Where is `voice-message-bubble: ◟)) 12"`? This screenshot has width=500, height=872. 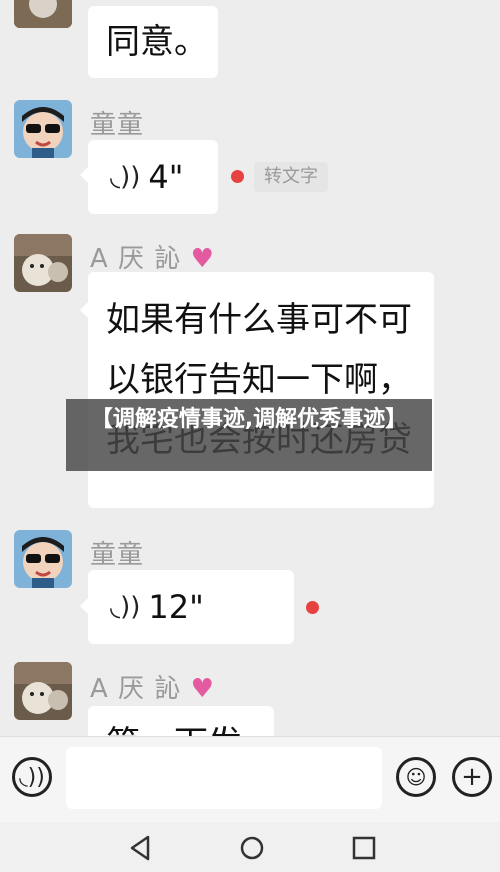
voice-message-bubble: ◟)) 12" is located at coordinates (191, 607).